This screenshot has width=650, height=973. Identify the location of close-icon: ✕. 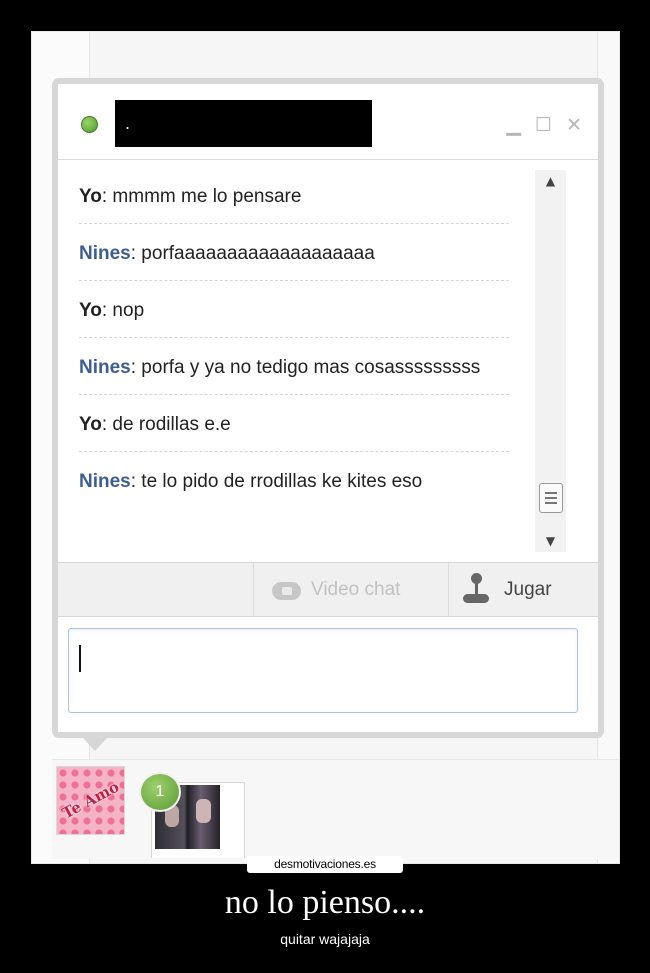
(574, 125).